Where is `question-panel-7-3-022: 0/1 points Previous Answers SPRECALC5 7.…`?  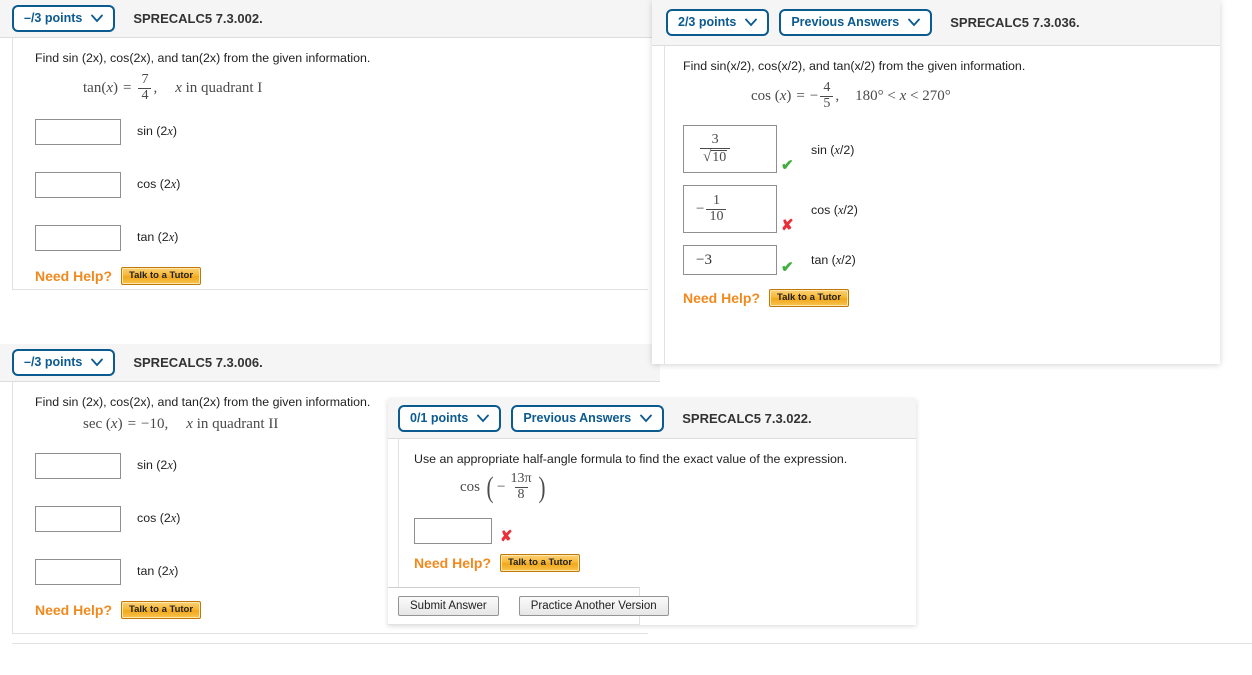
question-panel-7-3-022: 0/1 points Previous Answers SPRECALC5 7.… is located at coordinates (652, 512).